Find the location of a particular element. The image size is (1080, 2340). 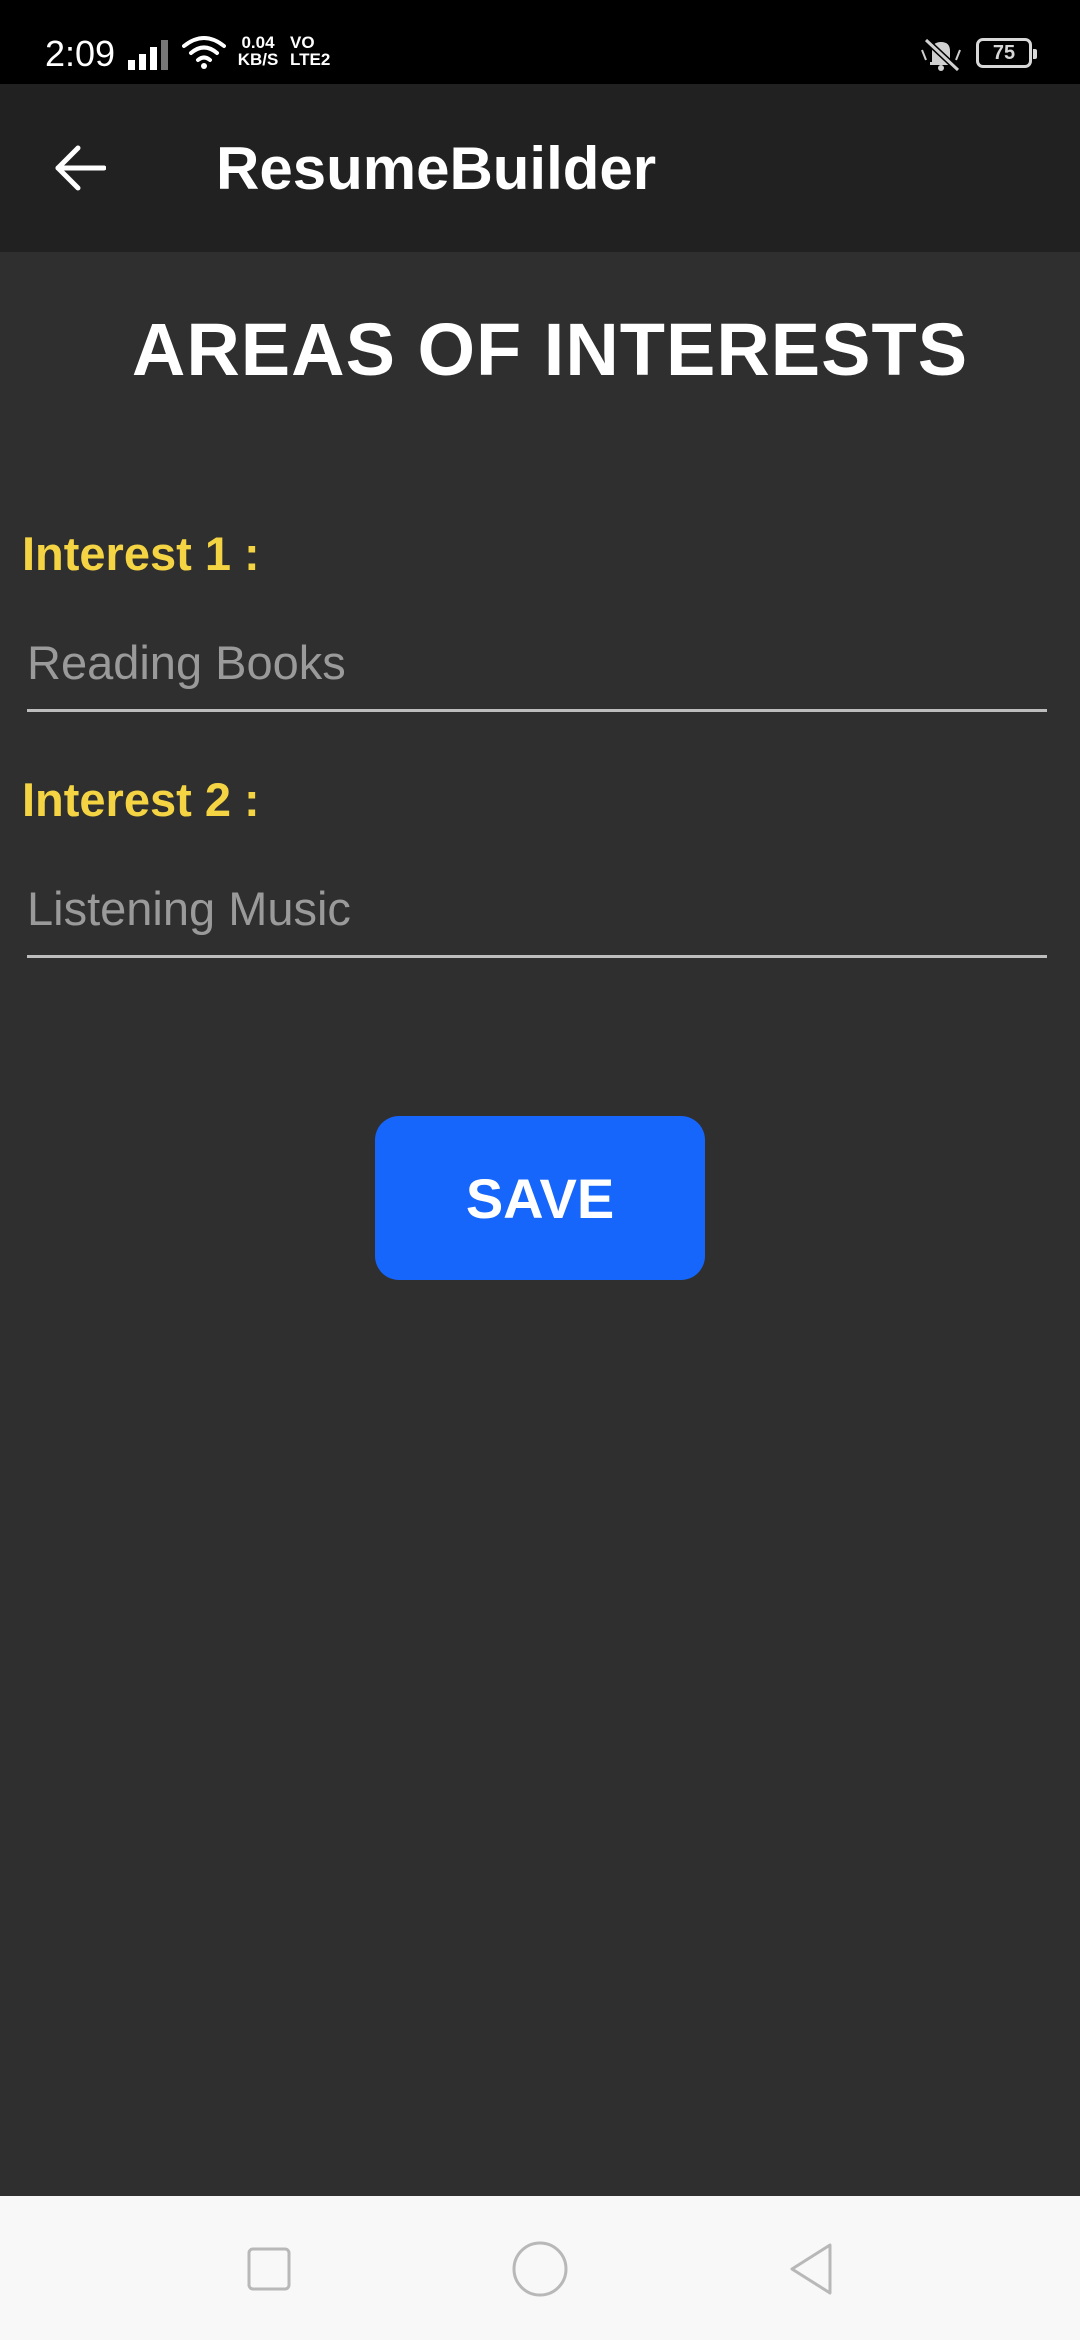

network-type-top: VO is located at coordinates (302, 42).